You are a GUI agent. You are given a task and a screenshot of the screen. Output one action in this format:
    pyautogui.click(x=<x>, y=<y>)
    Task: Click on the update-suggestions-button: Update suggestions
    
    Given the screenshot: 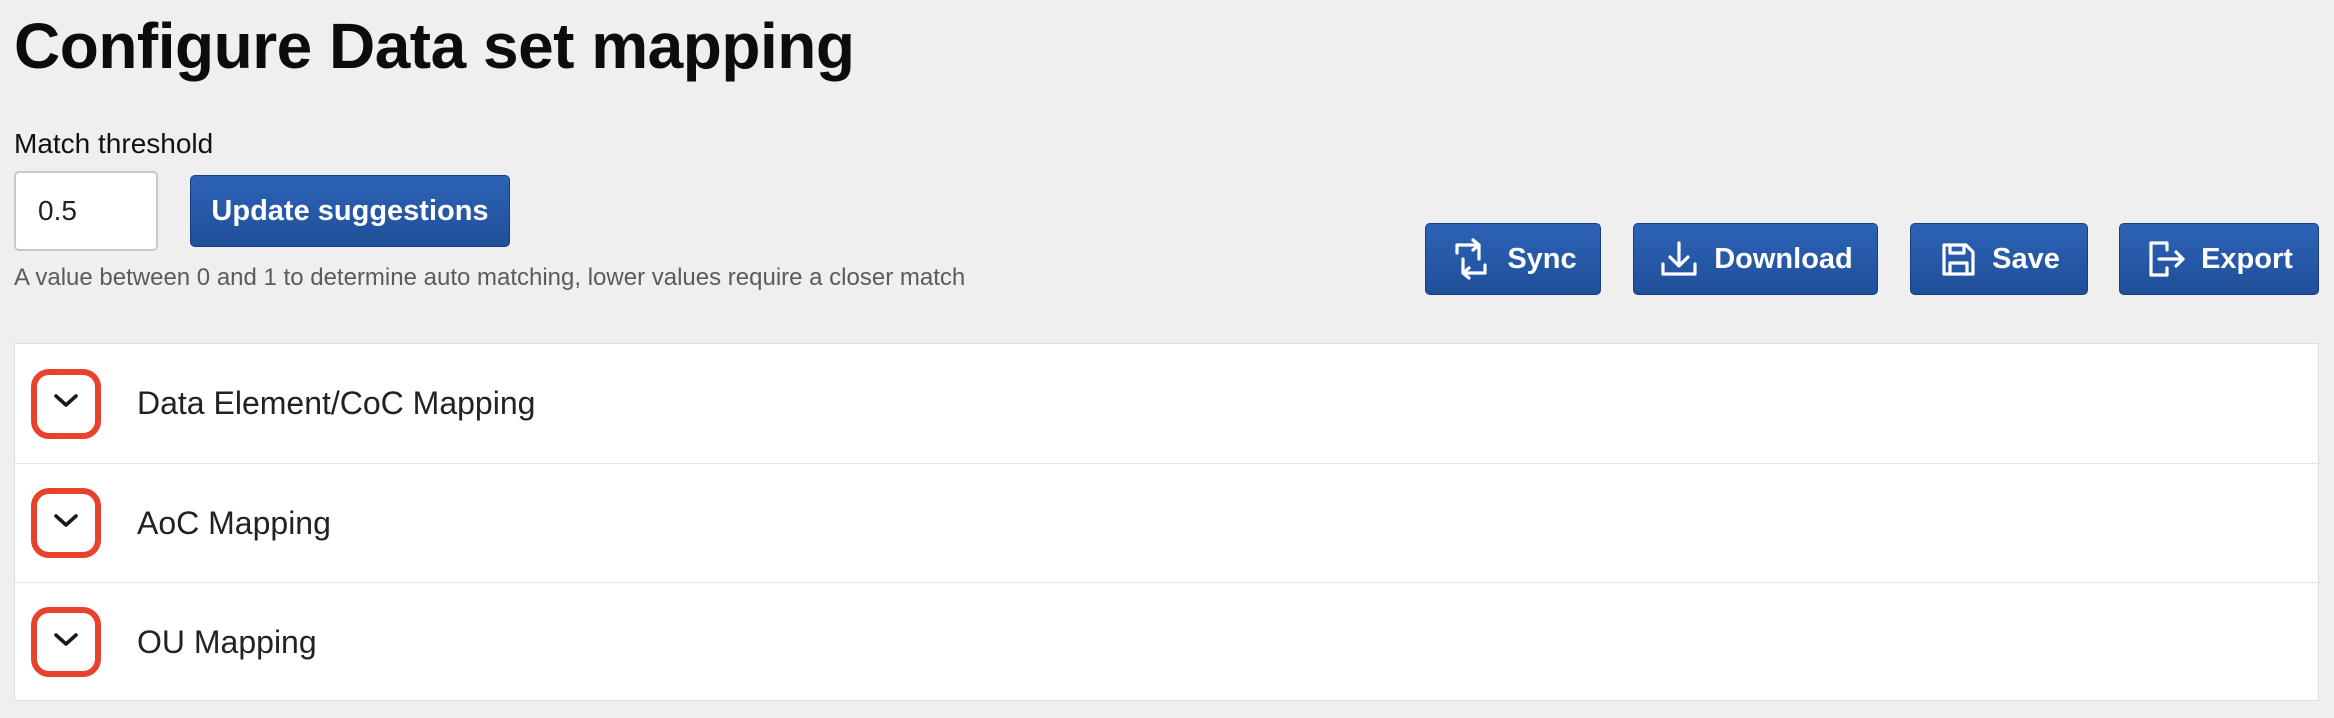 What is the action you would take?
    pyautogui.click(x=350, y=211)
    